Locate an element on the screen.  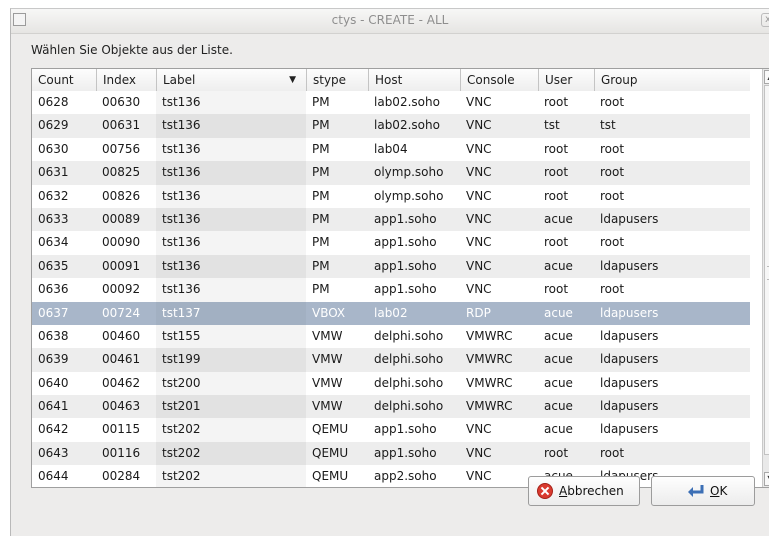
cell-index: 00092 is located at coordinates (121, 289).